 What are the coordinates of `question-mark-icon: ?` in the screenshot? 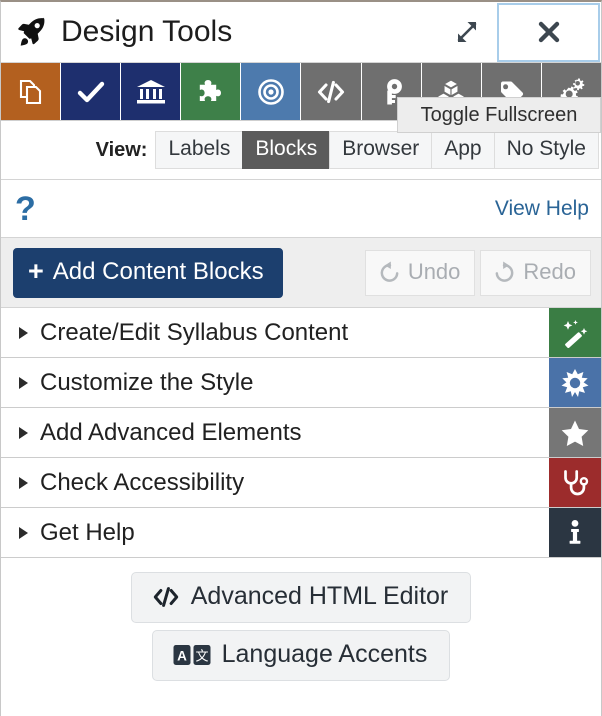 It's located at (25, 209).